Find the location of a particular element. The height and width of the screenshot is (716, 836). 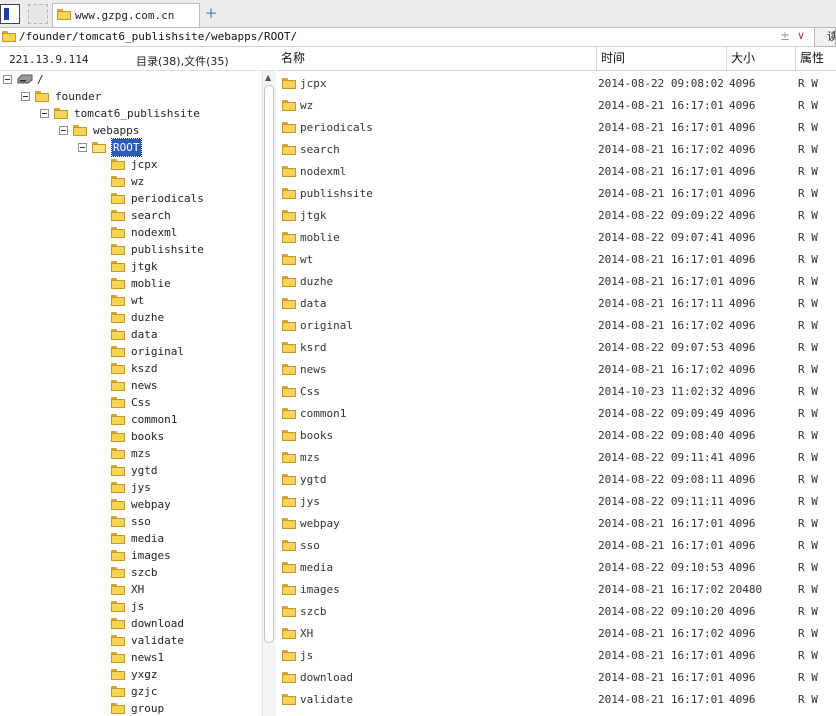

read-button: 读取 is located at coordinates (825, 37).